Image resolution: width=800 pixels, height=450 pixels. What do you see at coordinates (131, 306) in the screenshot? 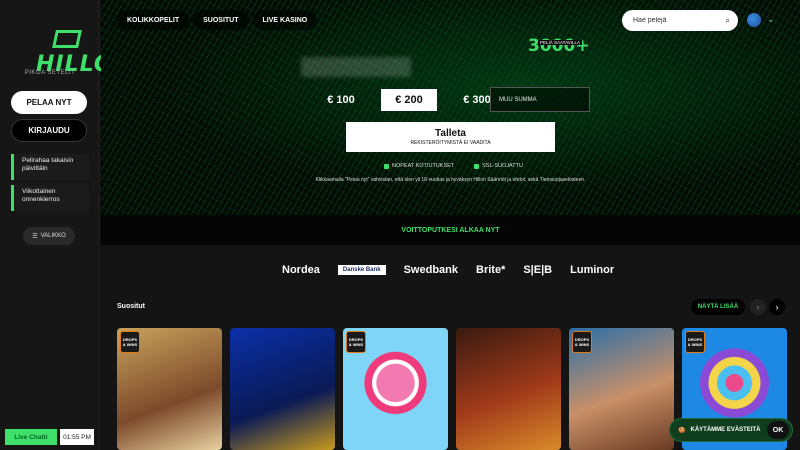
I see `section-title: Suositut` at bounding box center [131, 306].